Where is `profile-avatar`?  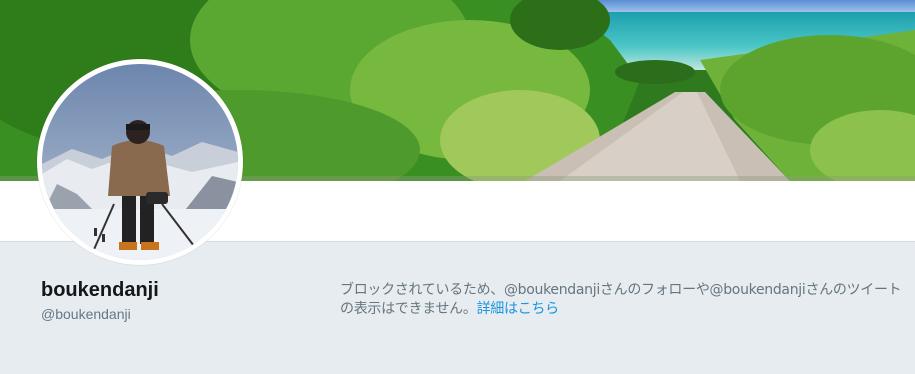 profile-avatar is located at coordinates (140, 162).